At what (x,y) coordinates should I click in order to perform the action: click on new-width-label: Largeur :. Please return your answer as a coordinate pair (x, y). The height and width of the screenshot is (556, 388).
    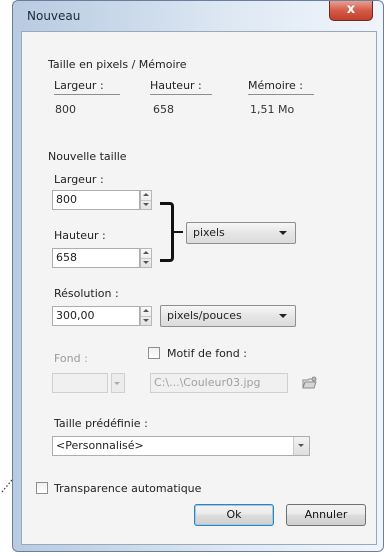
    Looking at the image, I should click on (79, 179).